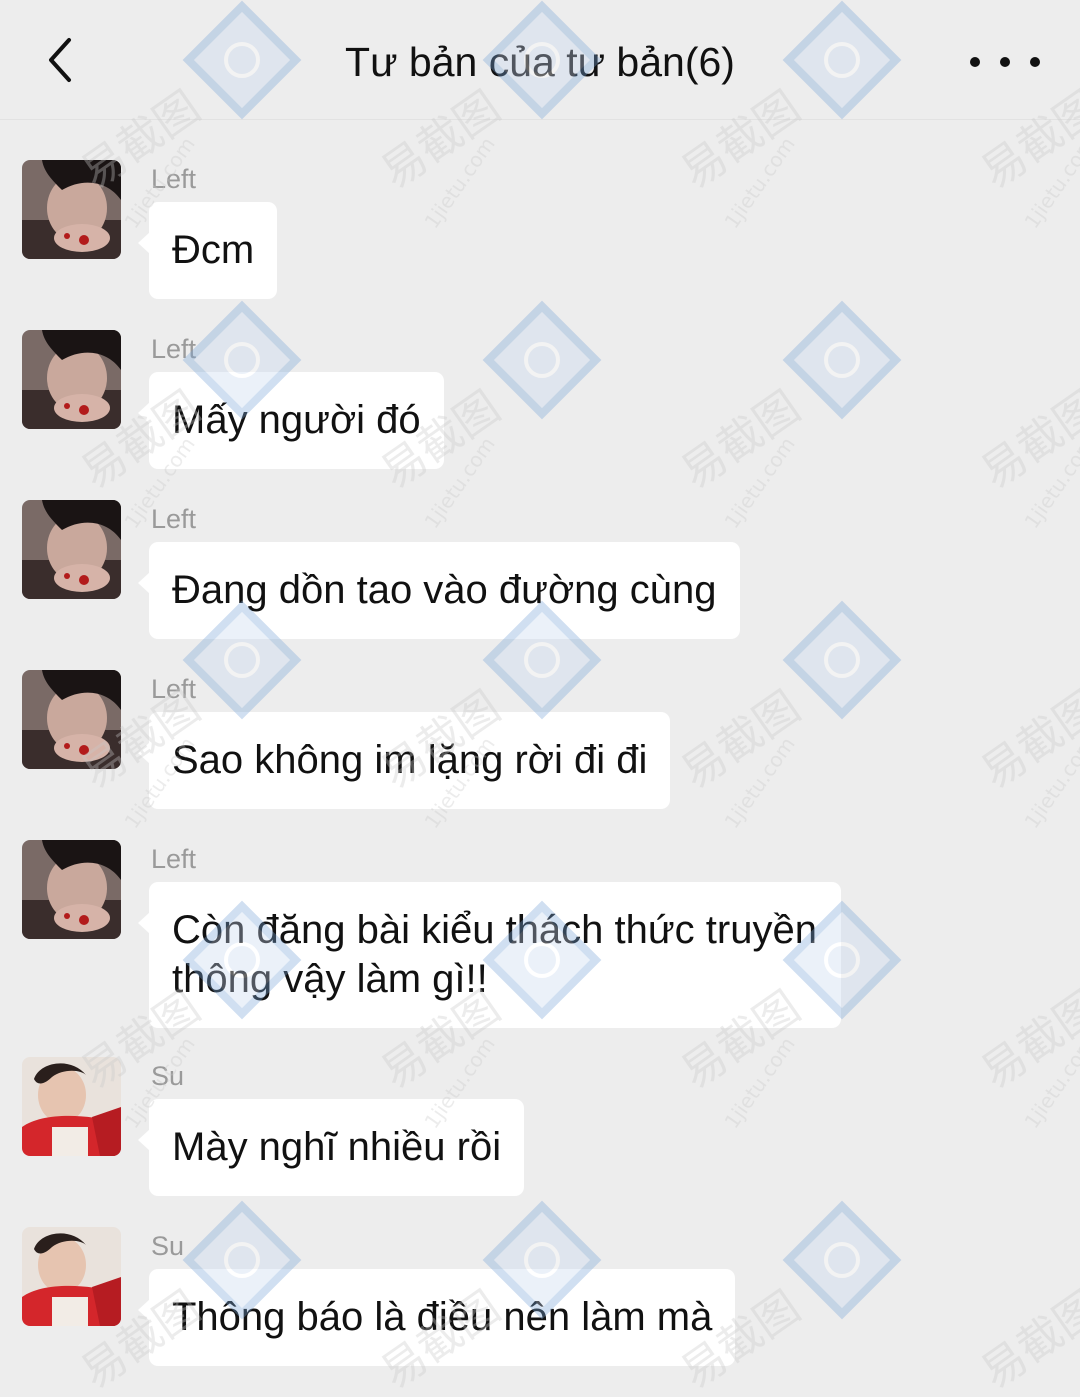 This screenshot has width=1080, height=1397. Describe the element at coordinates (404, 760) in the screenshot. I see `message-bubble: Sao không im lặng rời đi đi` at that location.